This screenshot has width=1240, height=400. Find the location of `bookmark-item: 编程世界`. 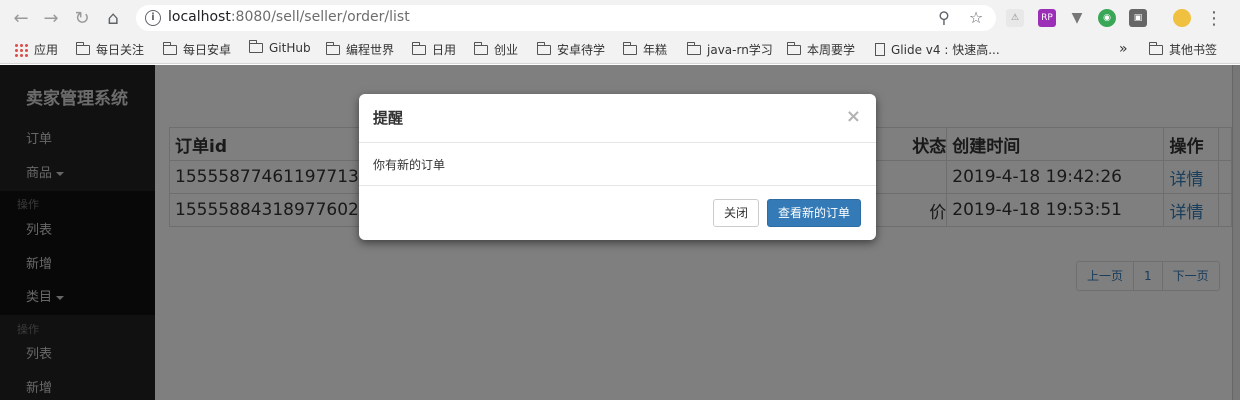

bookmark-item: 编程世界 is located at coordinates (360, 49).